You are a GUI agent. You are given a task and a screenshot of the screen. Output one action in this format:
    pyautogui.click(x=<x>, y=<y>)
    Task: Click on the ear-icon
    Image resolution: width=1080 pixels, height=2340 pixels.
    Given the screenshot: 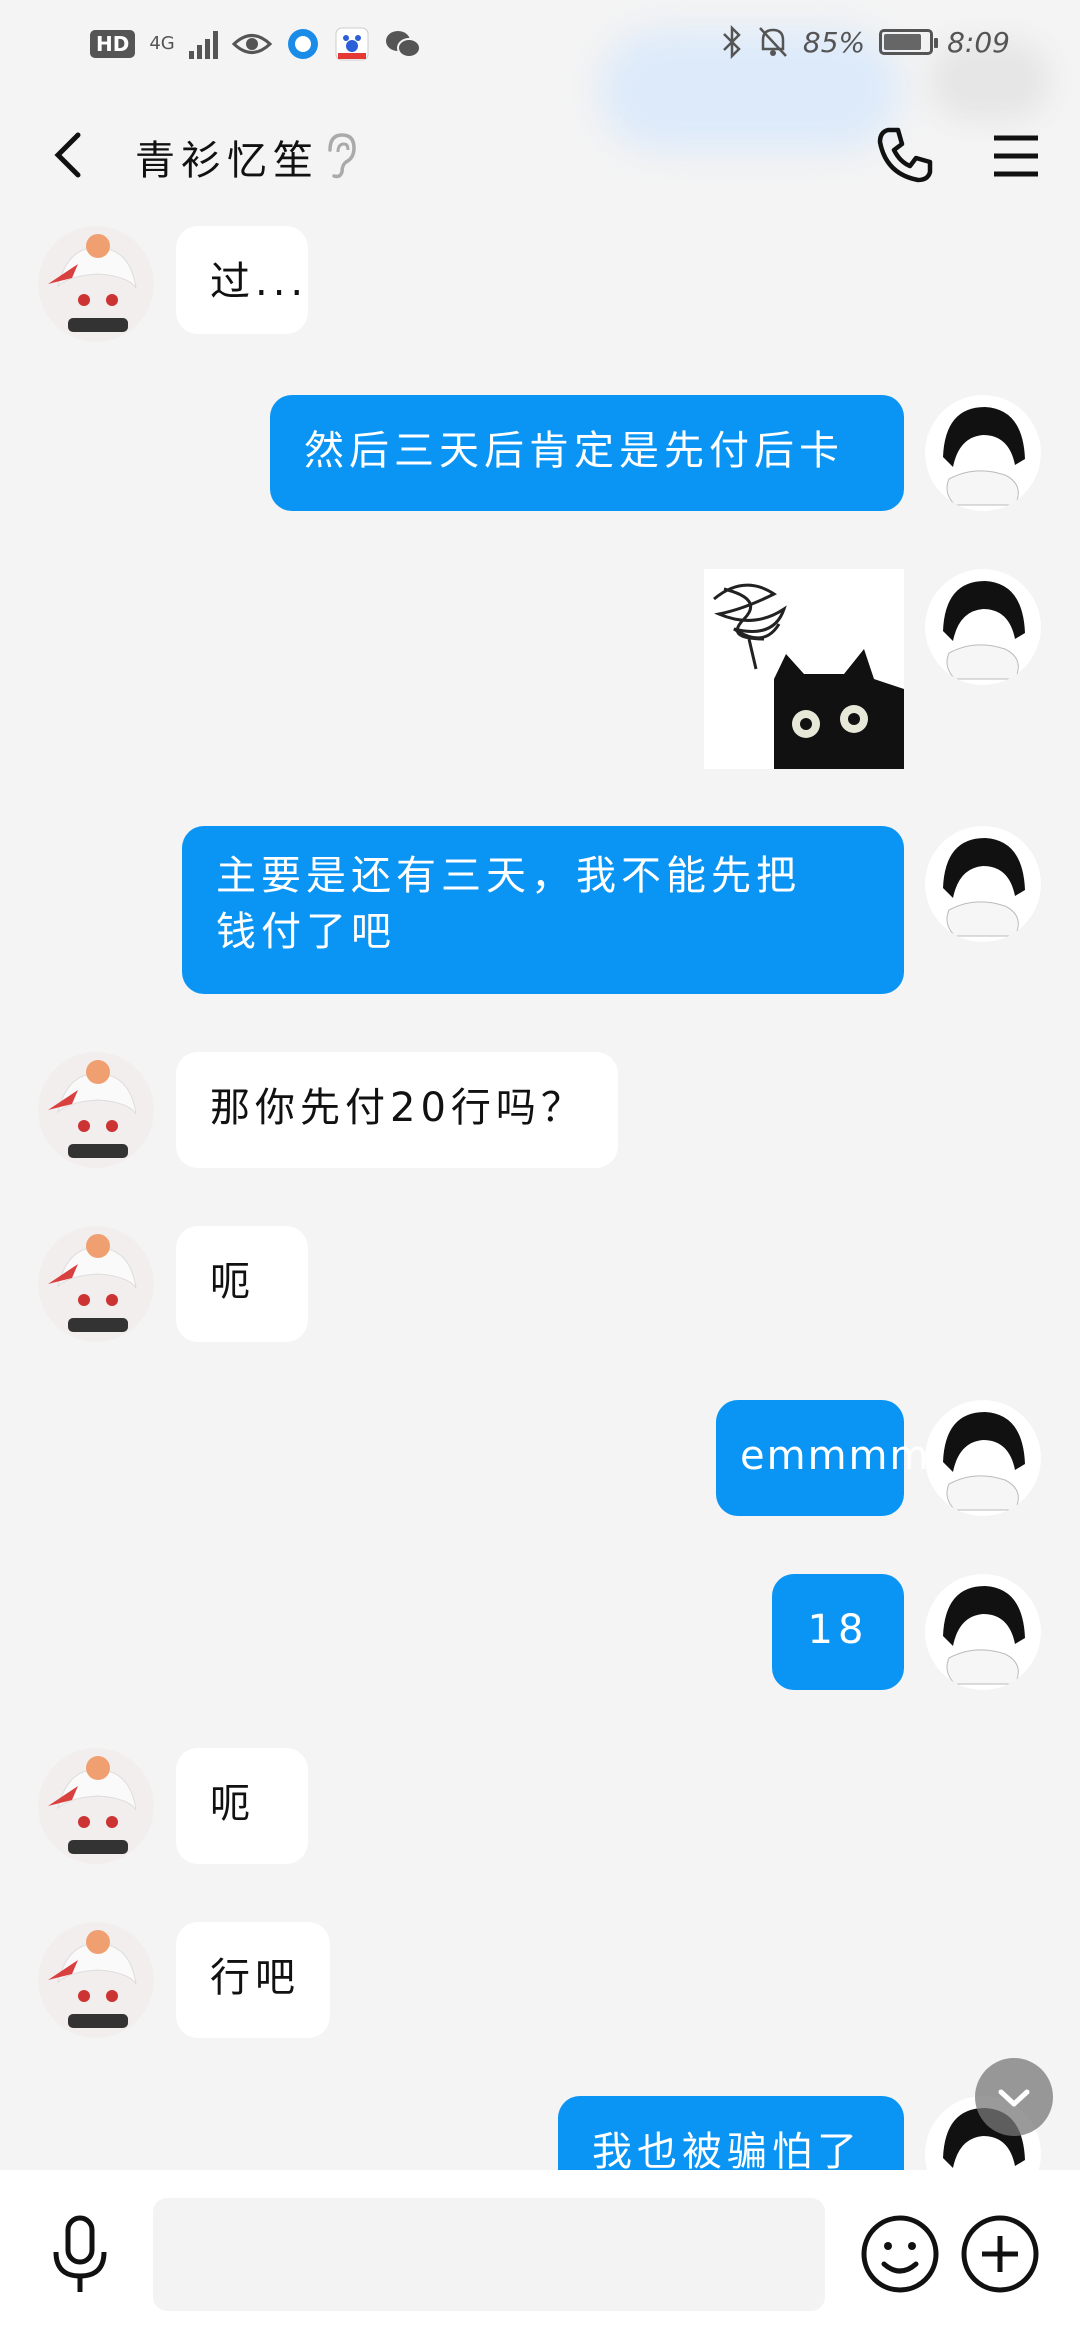 What is the action you would take?
    pyautogui.click(x=340, y=155)
    